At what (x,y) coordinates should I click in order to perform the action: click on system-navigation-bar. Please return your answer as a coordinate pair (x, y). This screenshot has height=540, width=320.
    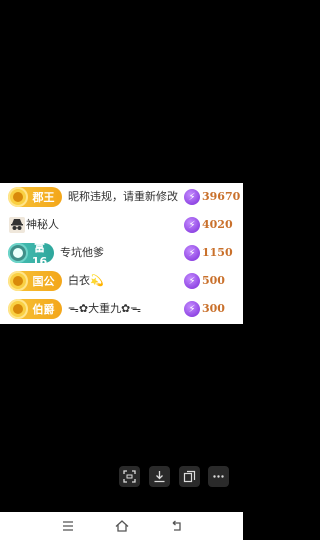
    Looking at the image, I should click on (121, 526).